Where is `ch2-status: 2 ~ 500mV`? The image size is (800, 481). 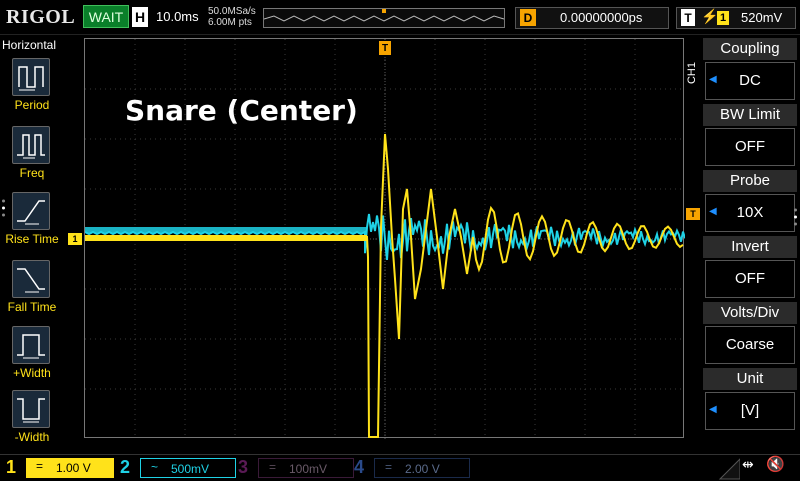
ch2-status: 2 ~ 500mV is located at coordinates (178, 468).